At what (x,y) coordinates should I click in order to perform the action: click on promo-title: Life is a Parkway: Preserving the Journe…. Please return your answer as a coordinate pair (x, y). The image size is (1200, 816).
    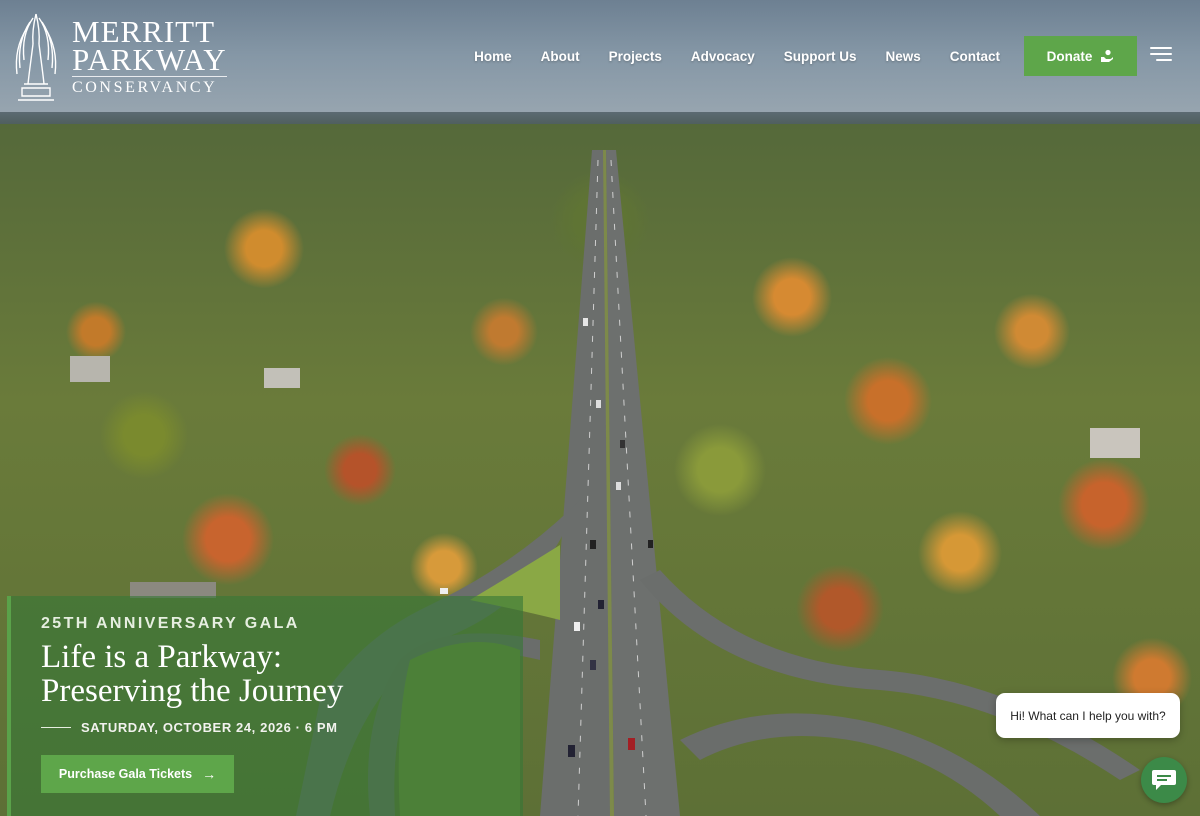
    Looking at the image, I should click on (276, 674).